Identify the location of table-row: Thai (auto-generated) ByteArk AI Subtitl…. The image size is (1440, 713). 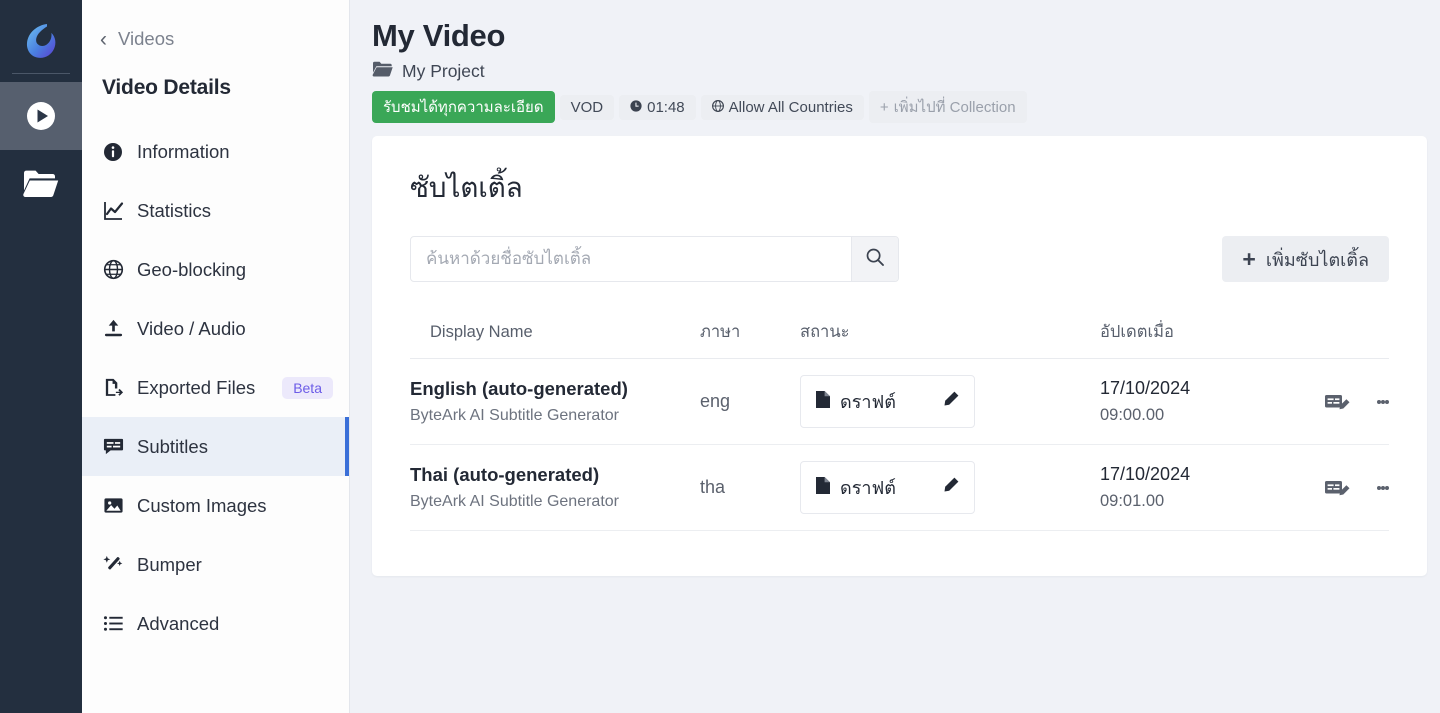
(899, 487).